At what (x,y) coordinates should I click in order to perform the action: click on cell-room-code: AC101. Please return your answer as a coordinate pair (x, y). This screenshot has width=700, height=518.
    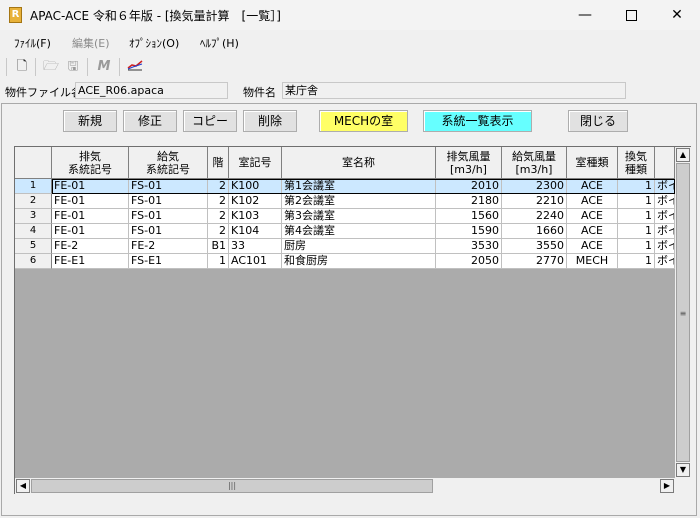
    Looking at the image, I should click on (255, 261).